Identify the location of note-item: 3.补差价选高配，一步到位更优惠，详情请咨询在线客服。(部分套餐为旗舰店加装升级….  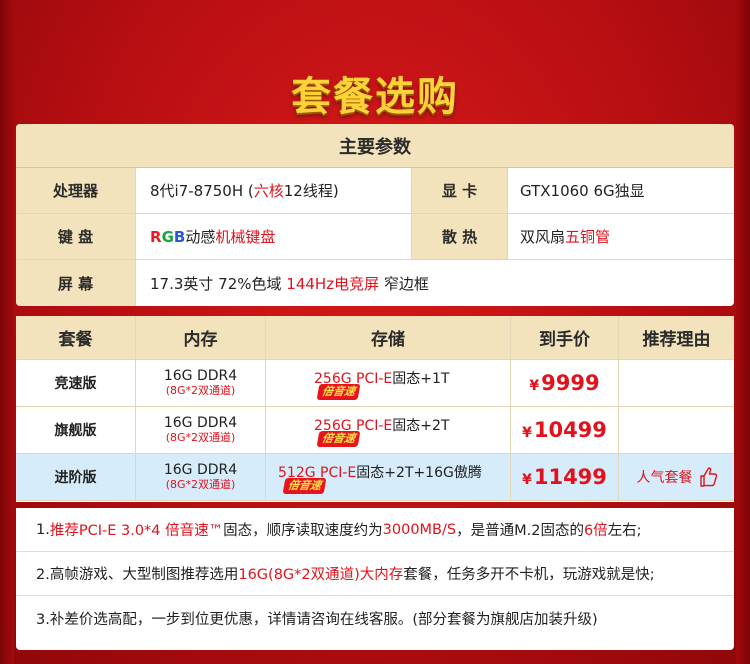
(375, 618).